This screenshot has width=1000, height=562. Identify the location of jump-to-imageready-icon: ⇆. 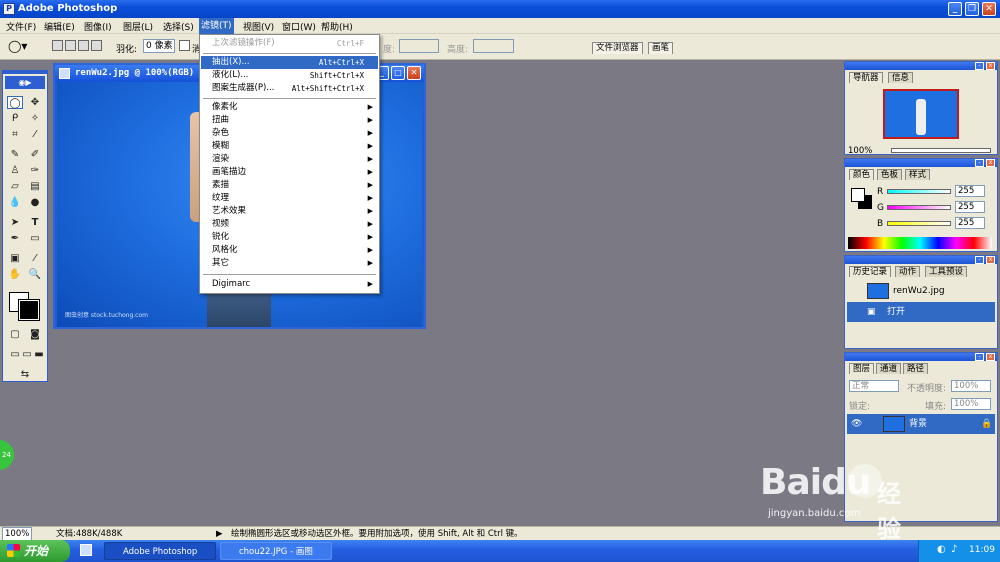
(25, 374).